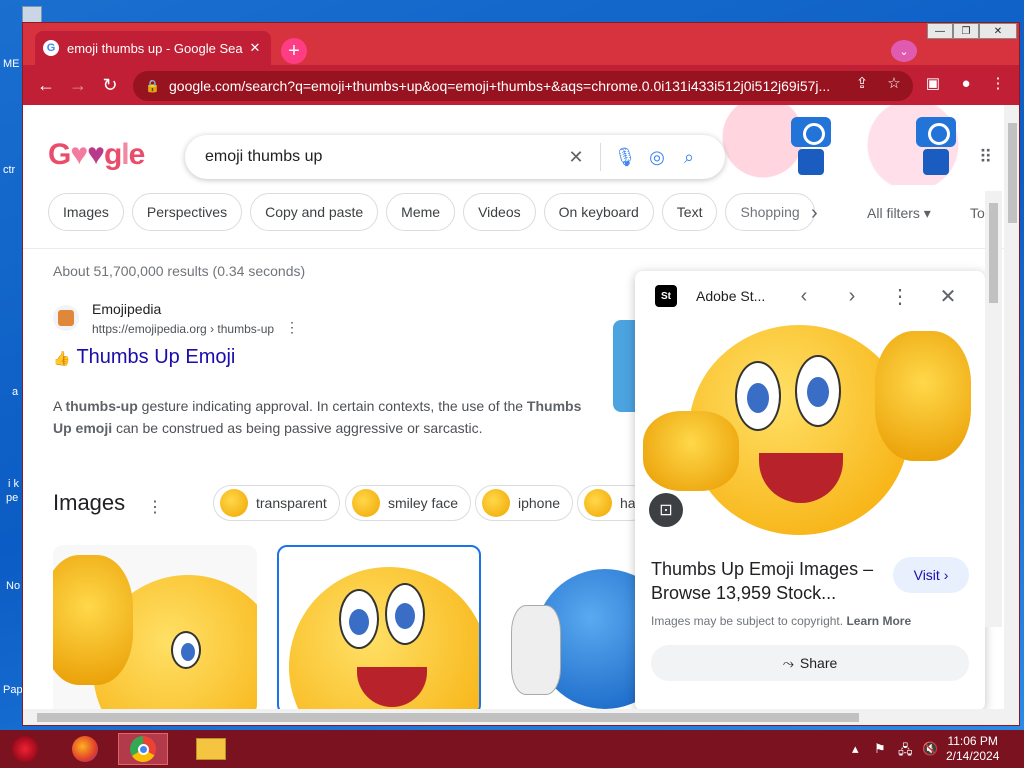 The image size is (1024, 768). What do you see at coordinates (179, 271) in the screenshot?
I see `result-stats: About 51,700,000 results (0.34 seconds)` at bounding box center [179, 271].